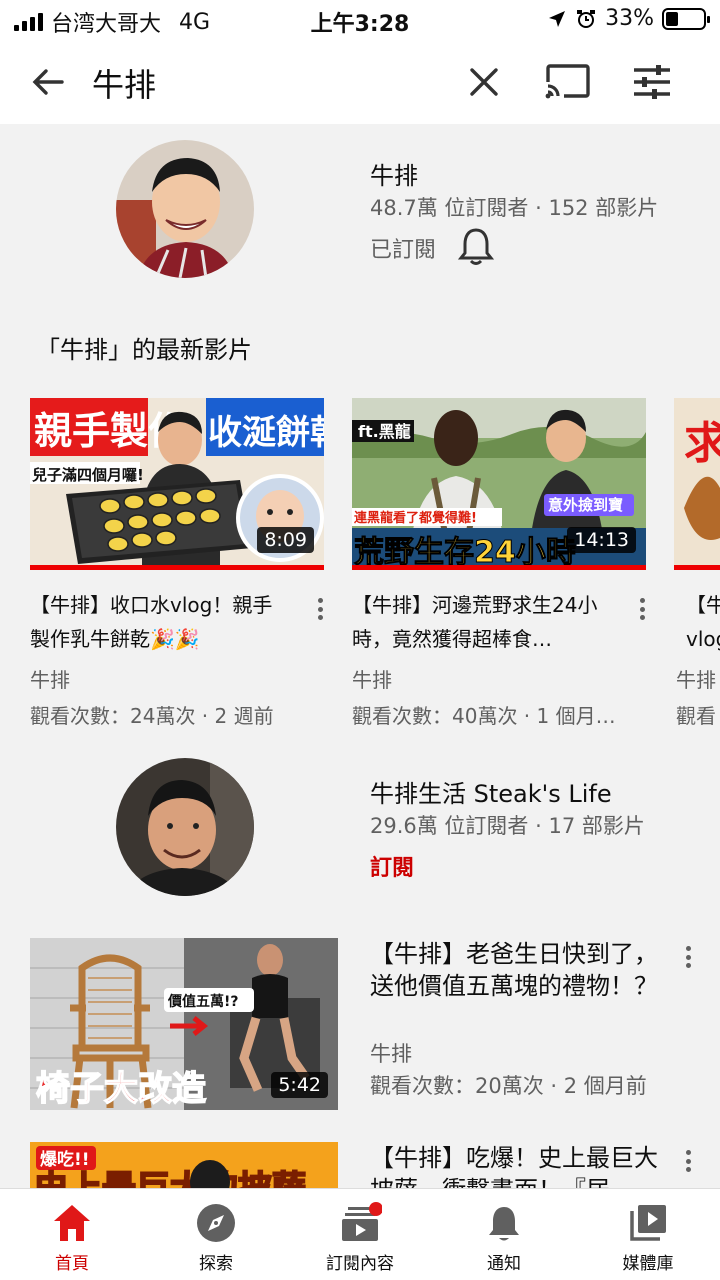 This screenshot has height=1280, width=720. What do you see at coordinates (384, 431) in the screenshot?
I see `thumb-caption: ft.黑龍` at bounding box center [384, 431].